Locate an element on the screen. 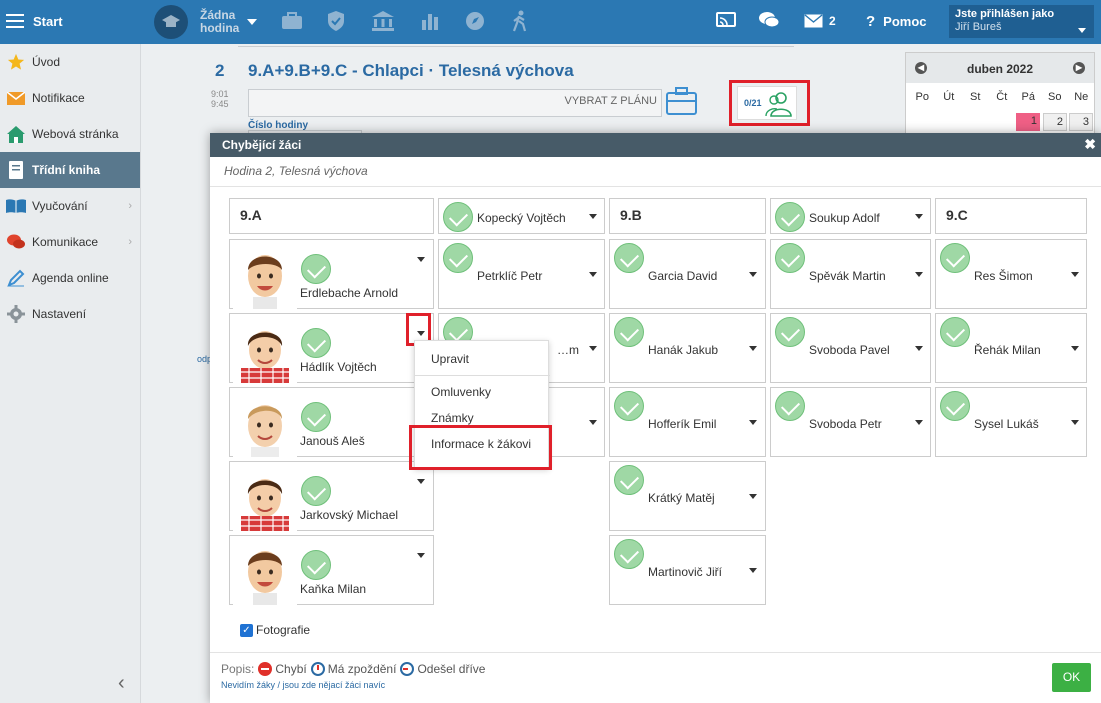  sidebar-item-nastaveni: Nastavení is located at coordinates (70, 314).